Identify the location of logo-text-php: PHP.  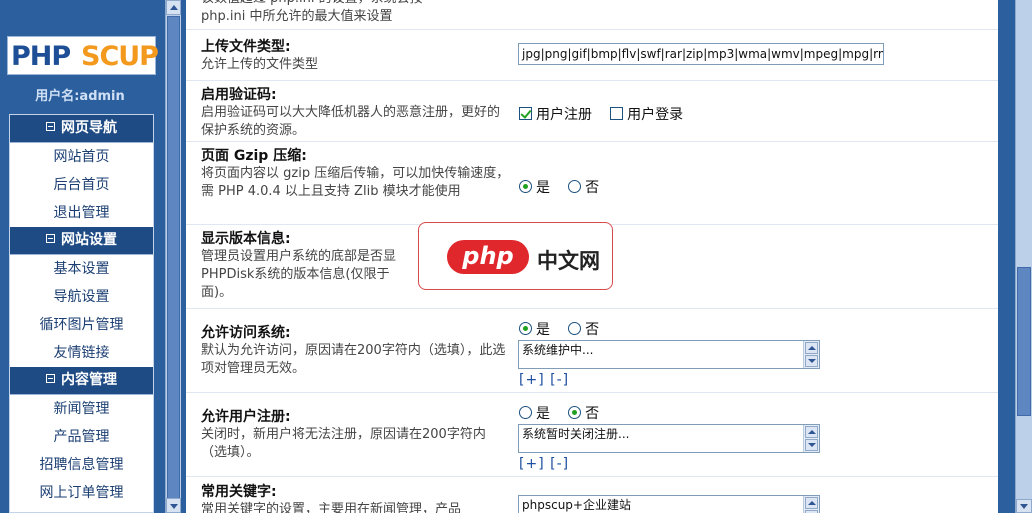
(41, 56).